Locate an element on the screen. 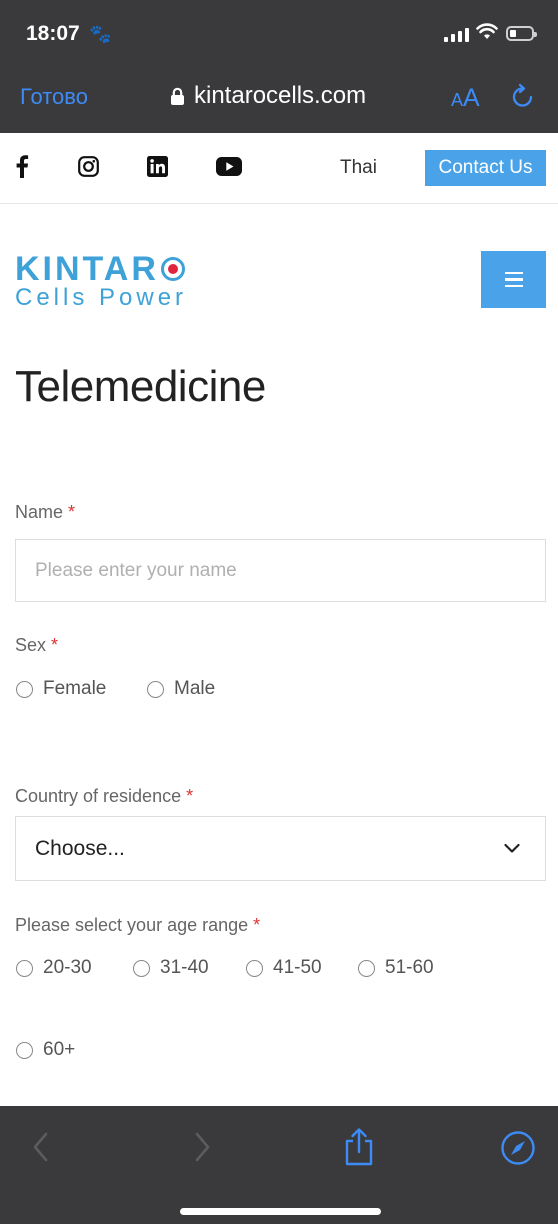 This screenshot has height=1224, width=558. sex-option-male: Male is located at coordinates (181, 689).